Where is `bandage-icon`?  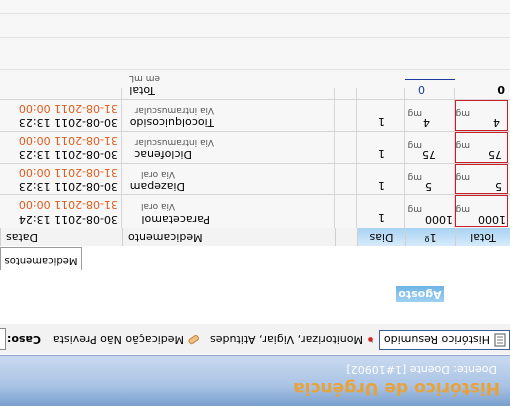 bandage-icon is located at coordinates (193, 339).